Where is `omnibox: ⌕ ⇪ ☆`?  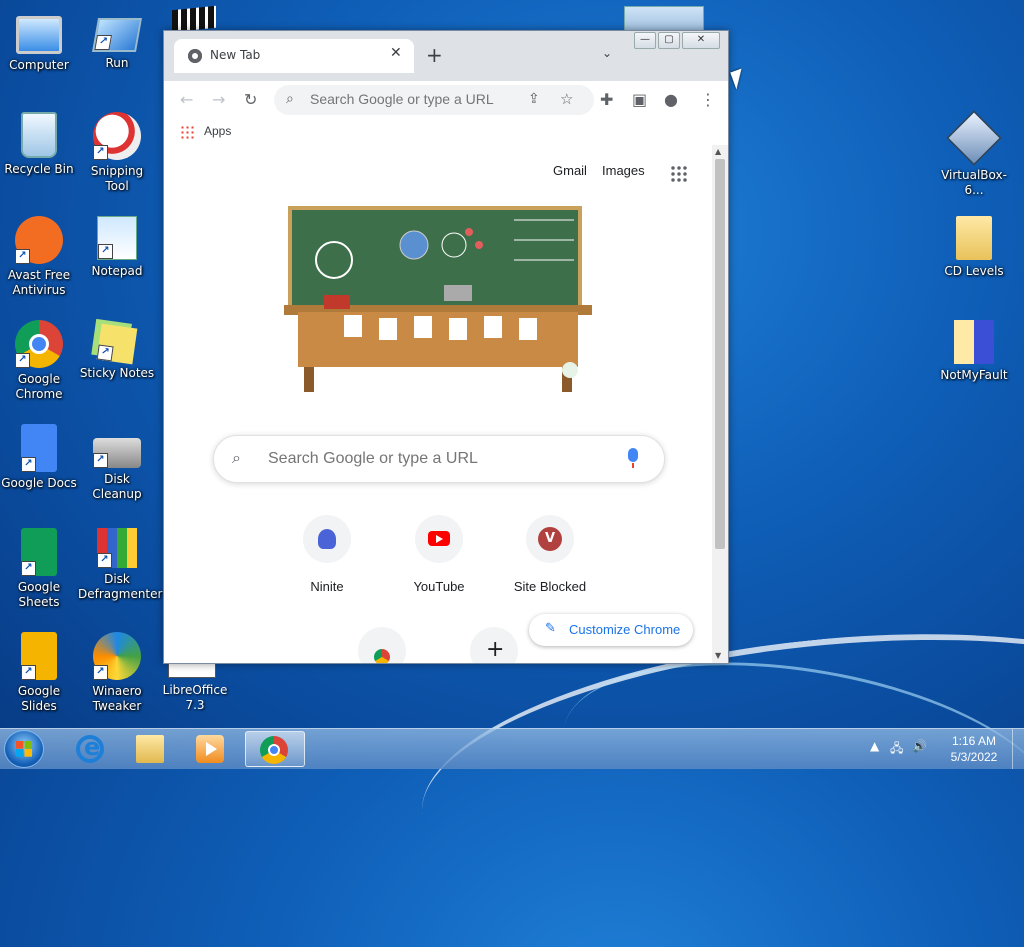 omnibox: ⌕ ⇪ ☆ is located at coordinates (434, 100).